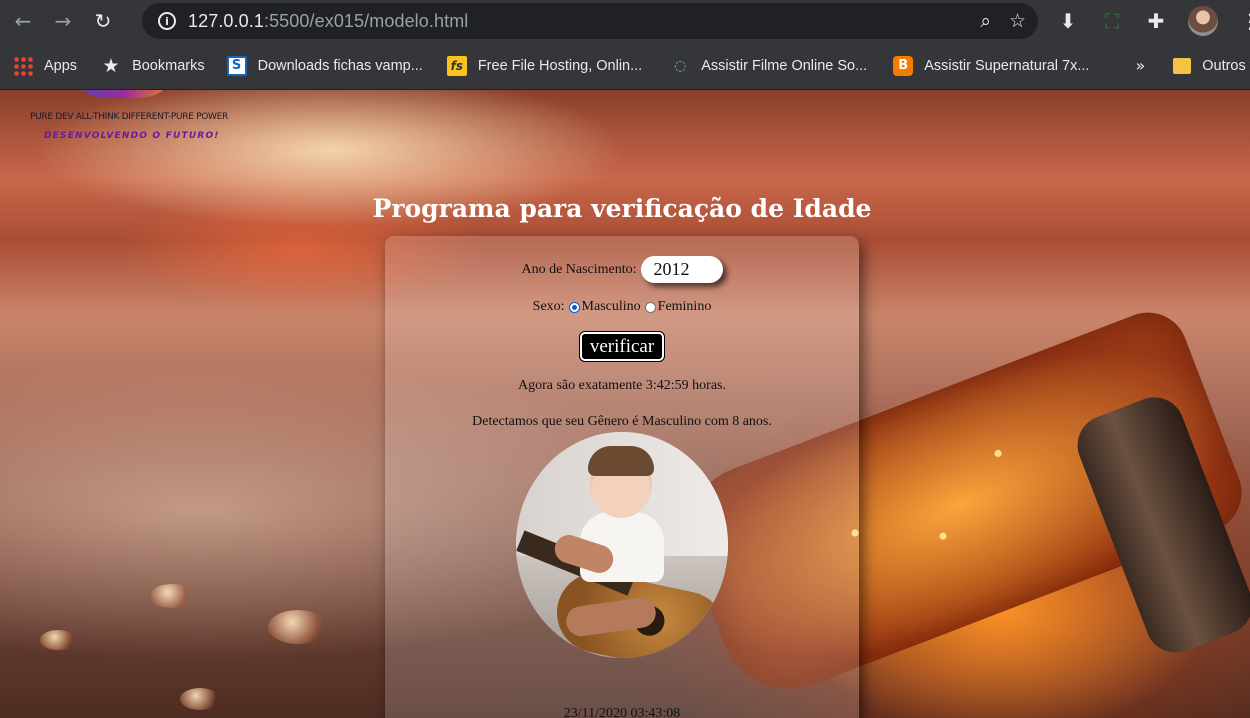  Describe the element at coordinates (456, 65) in the screenshot. I see `fs-logo-icon: fs` at that location.